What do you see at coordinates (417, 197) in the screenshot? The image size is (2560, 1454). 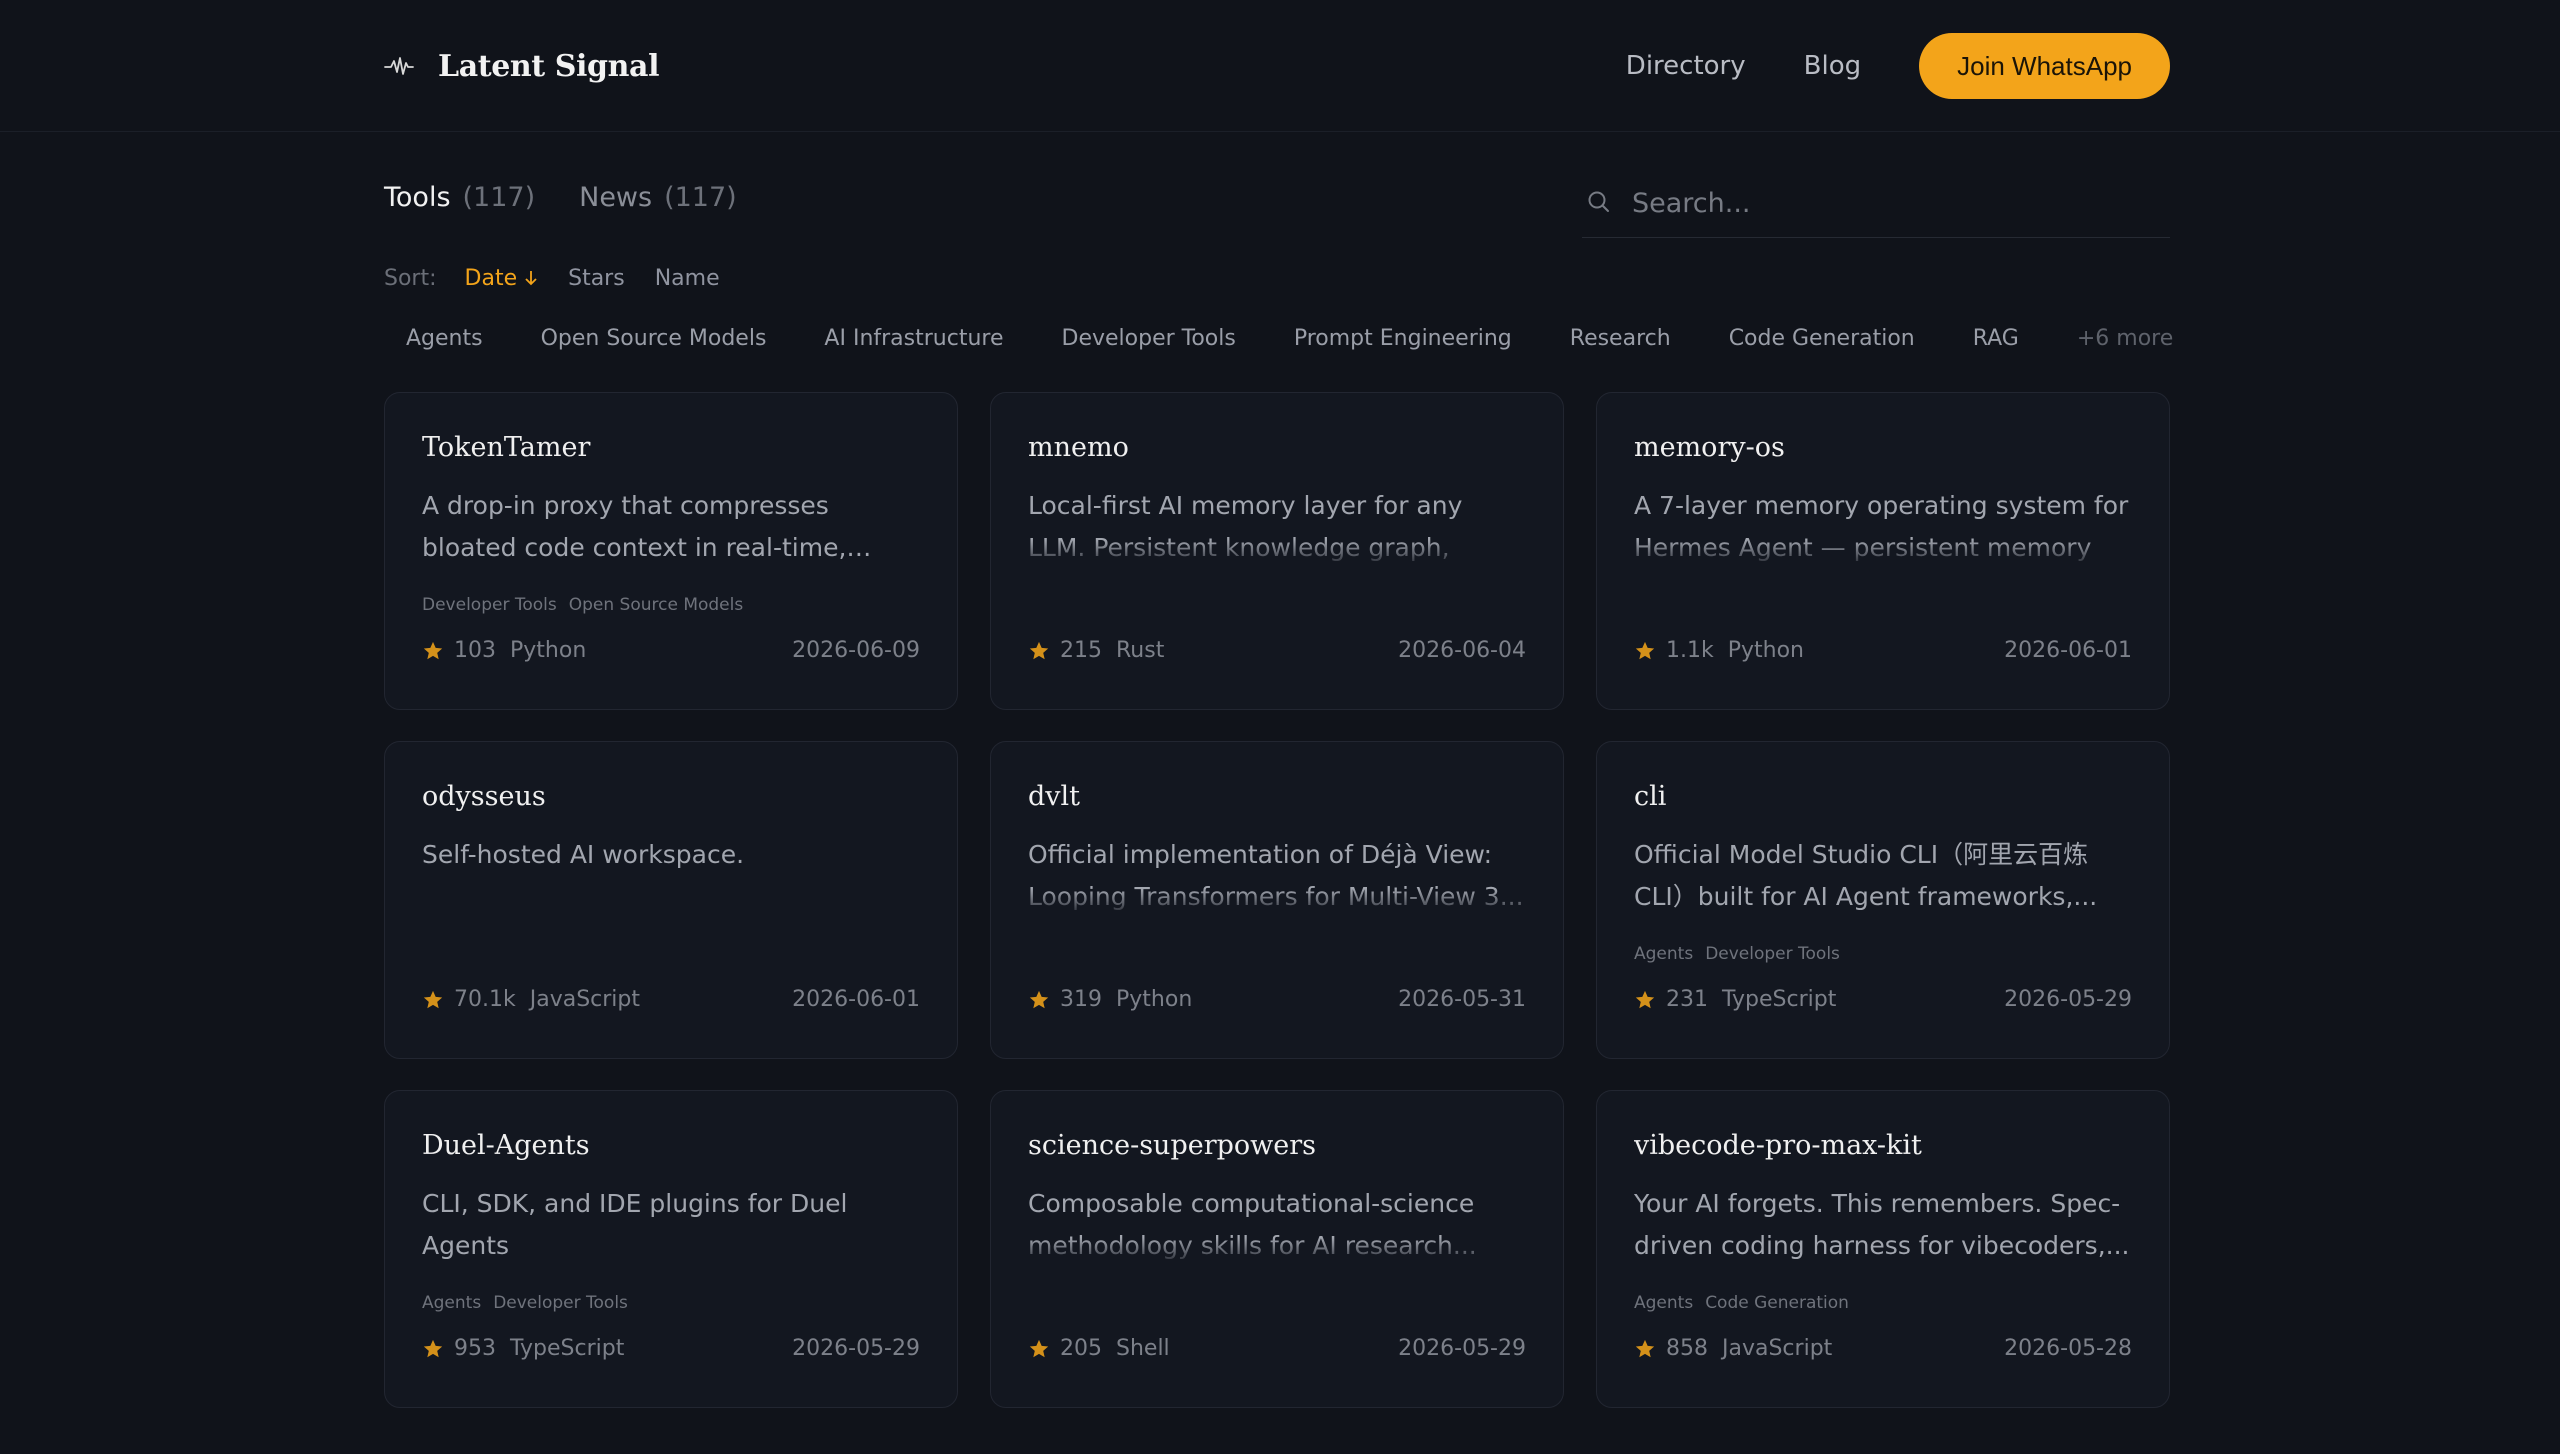 I see `tab-tools-label: Tools` at bounding box center [417, 197].